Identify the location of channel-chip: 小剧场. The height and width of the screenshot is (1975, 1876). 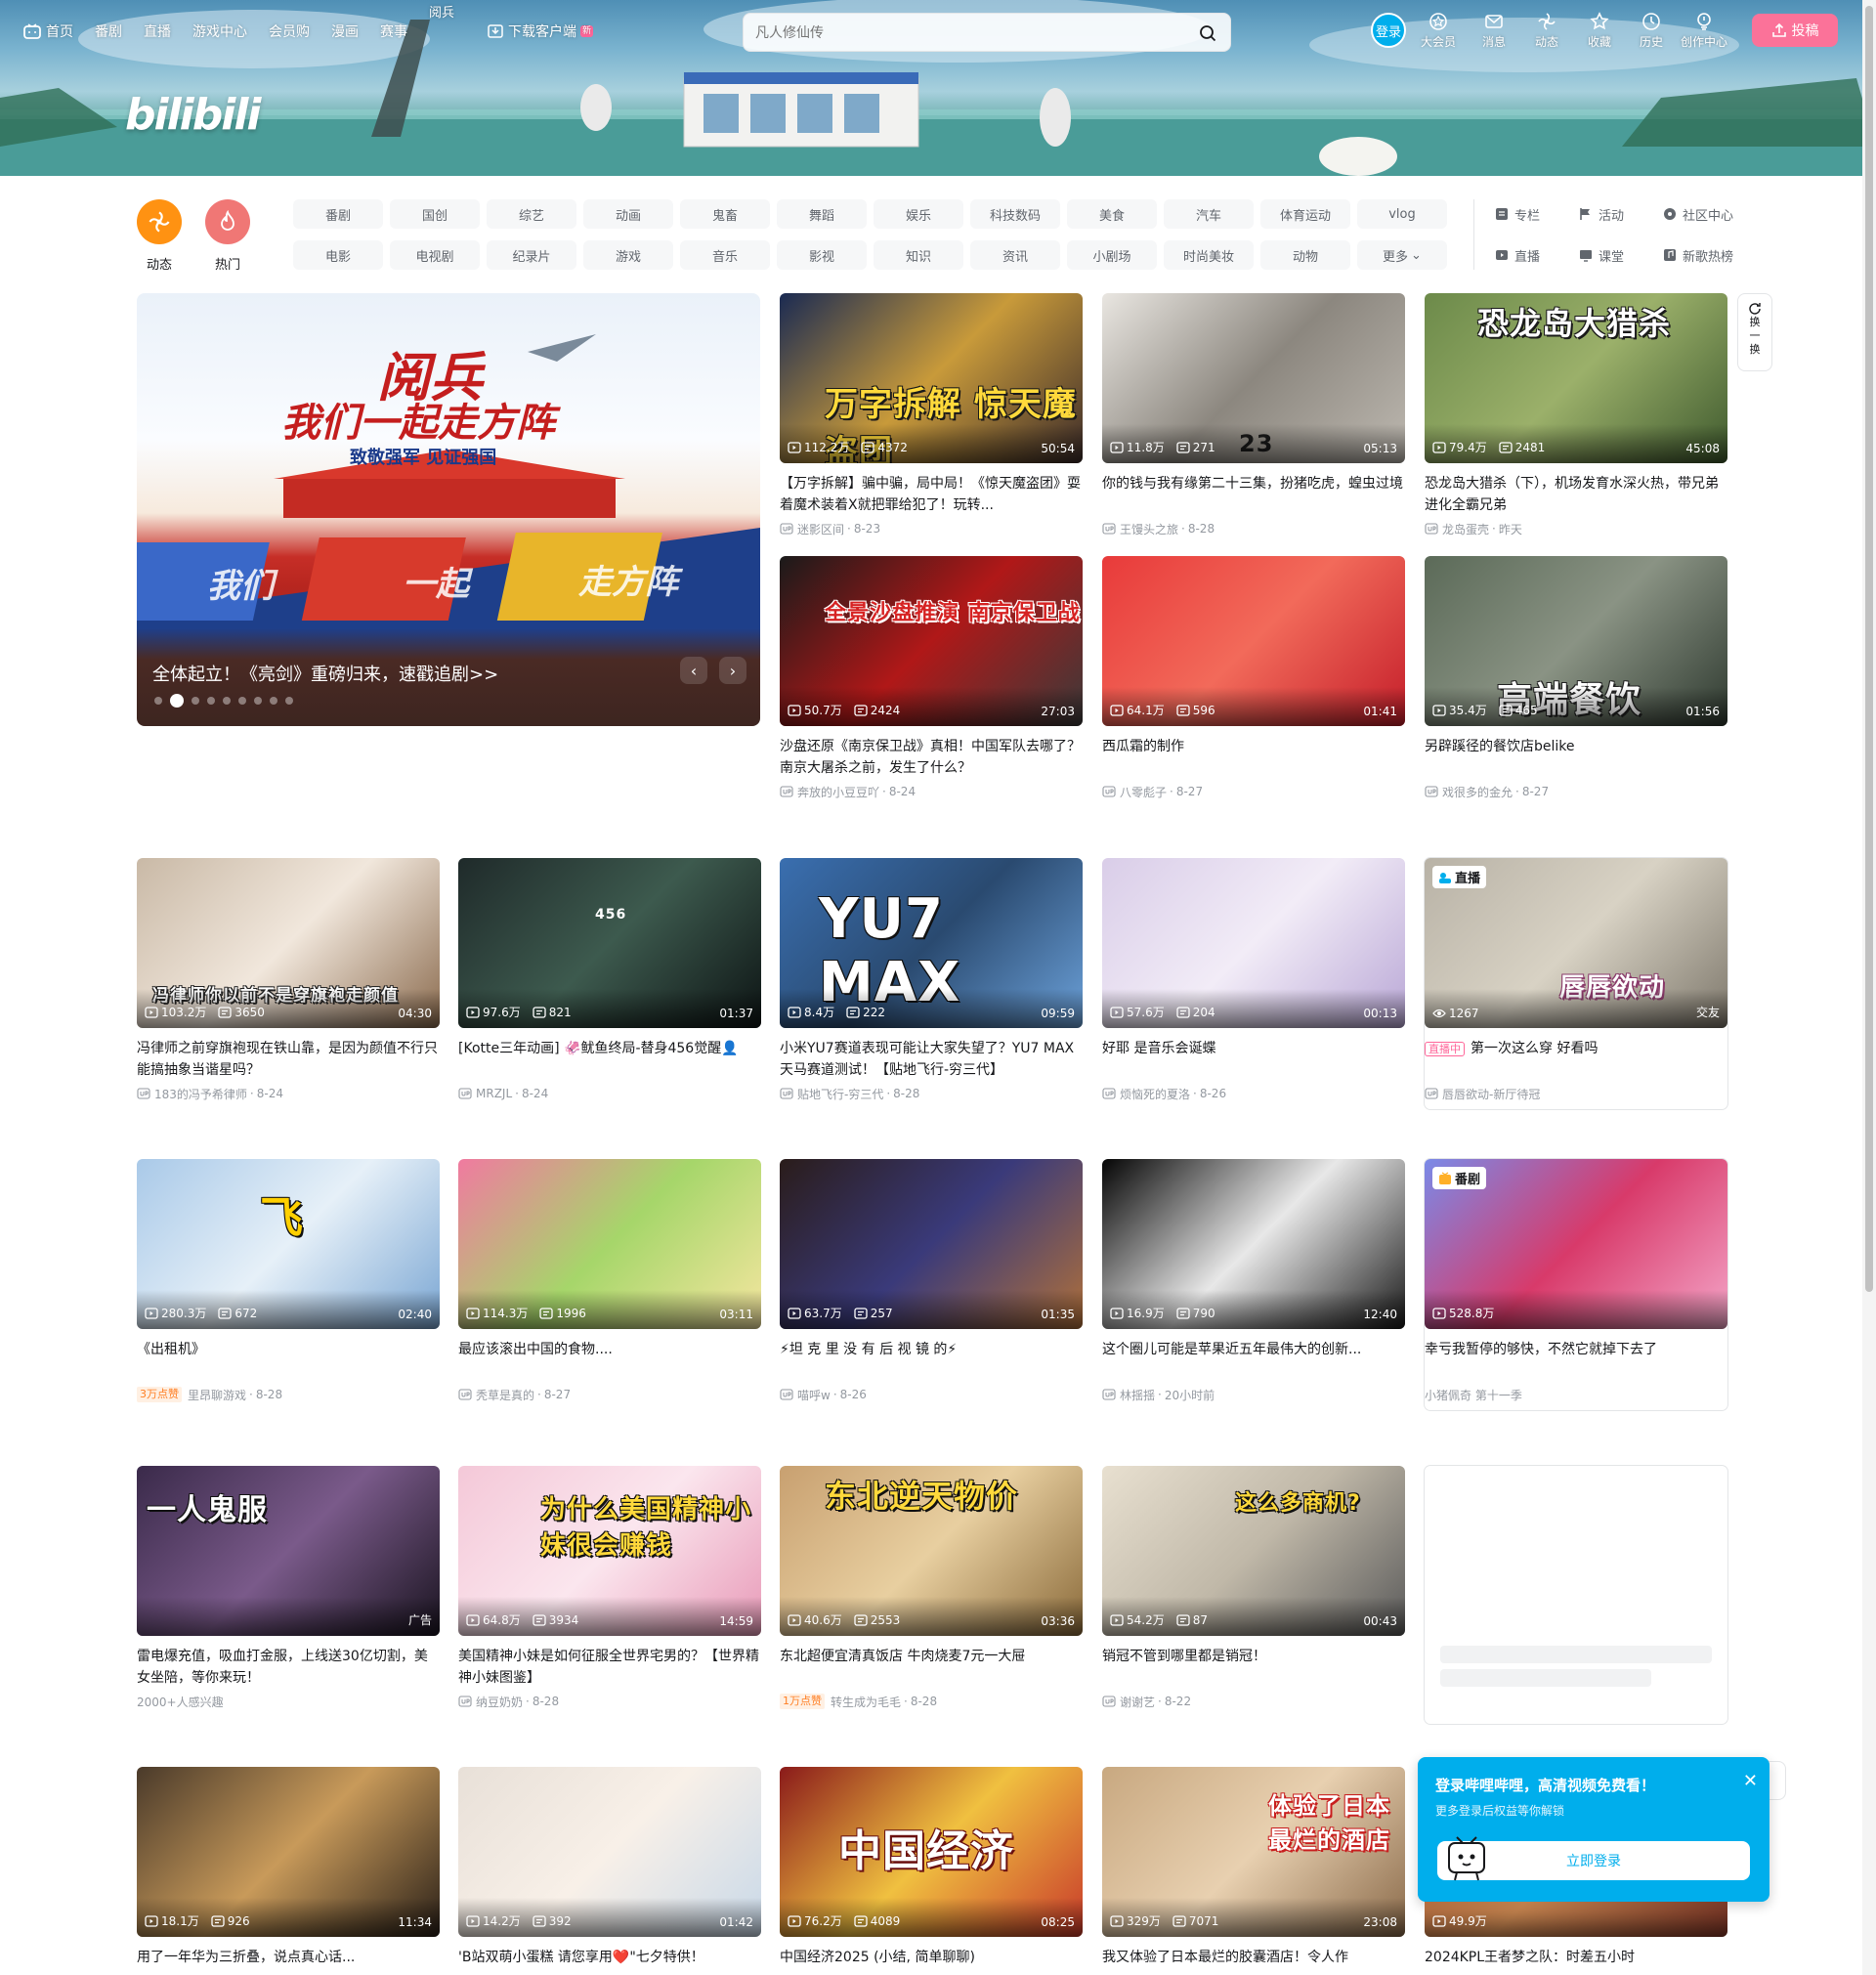
(1112, 255).